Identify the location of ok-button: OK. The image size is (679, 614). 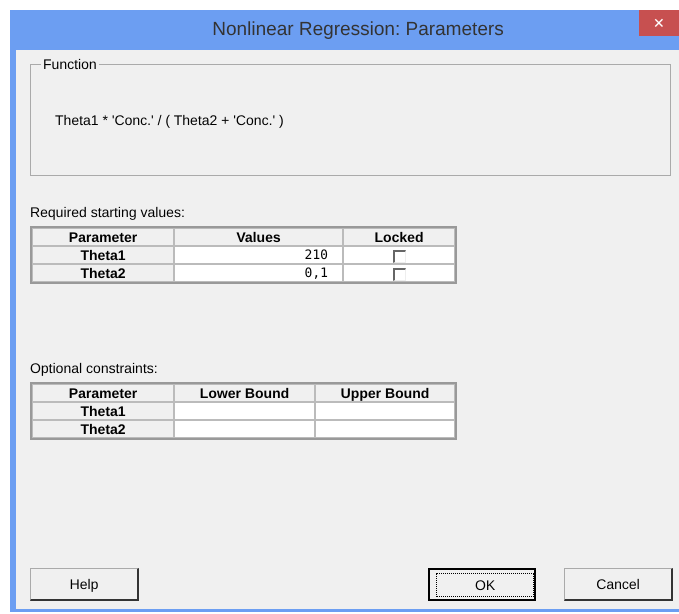
(482, 584).